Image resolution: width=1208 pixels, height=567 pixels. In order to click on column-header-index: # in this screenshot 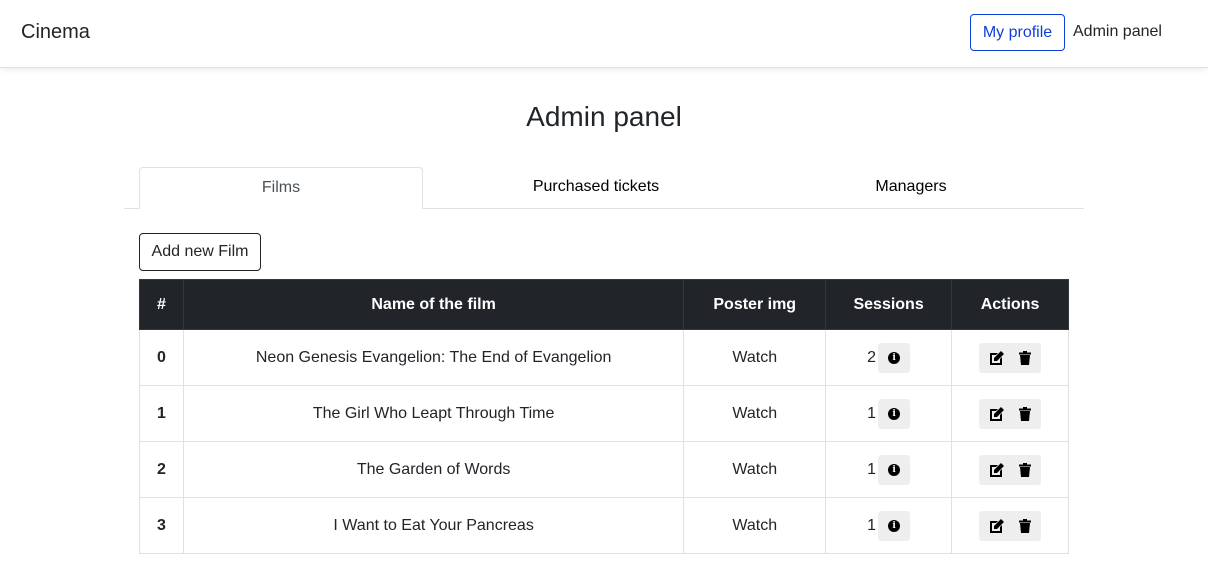, I will do `click(161, 304)`.